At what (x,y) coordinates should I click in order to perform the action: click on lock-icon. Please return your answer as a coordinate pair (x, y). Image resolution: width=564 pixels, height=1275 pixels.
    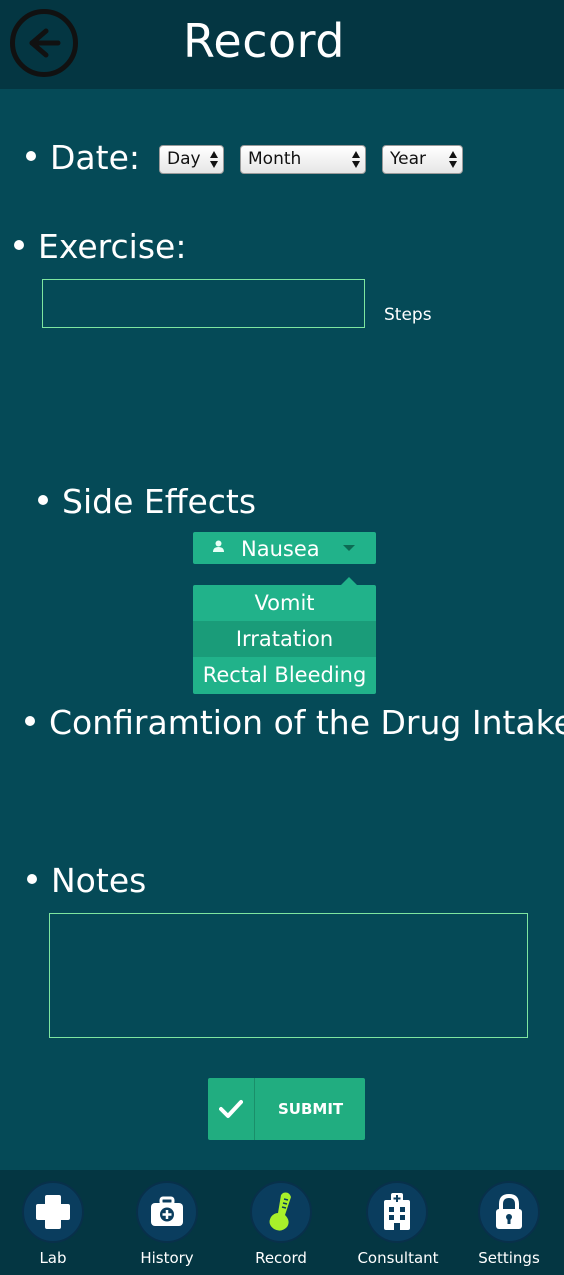
    Looking at the image, I should click on (509, 1211).